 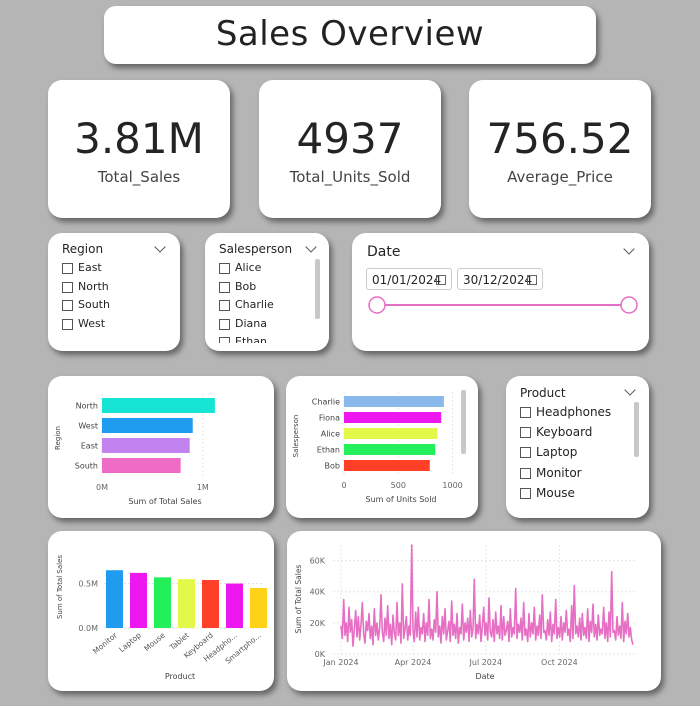 I want to click on date-start-input: 01/01/2024, so click(x=409, y=279).